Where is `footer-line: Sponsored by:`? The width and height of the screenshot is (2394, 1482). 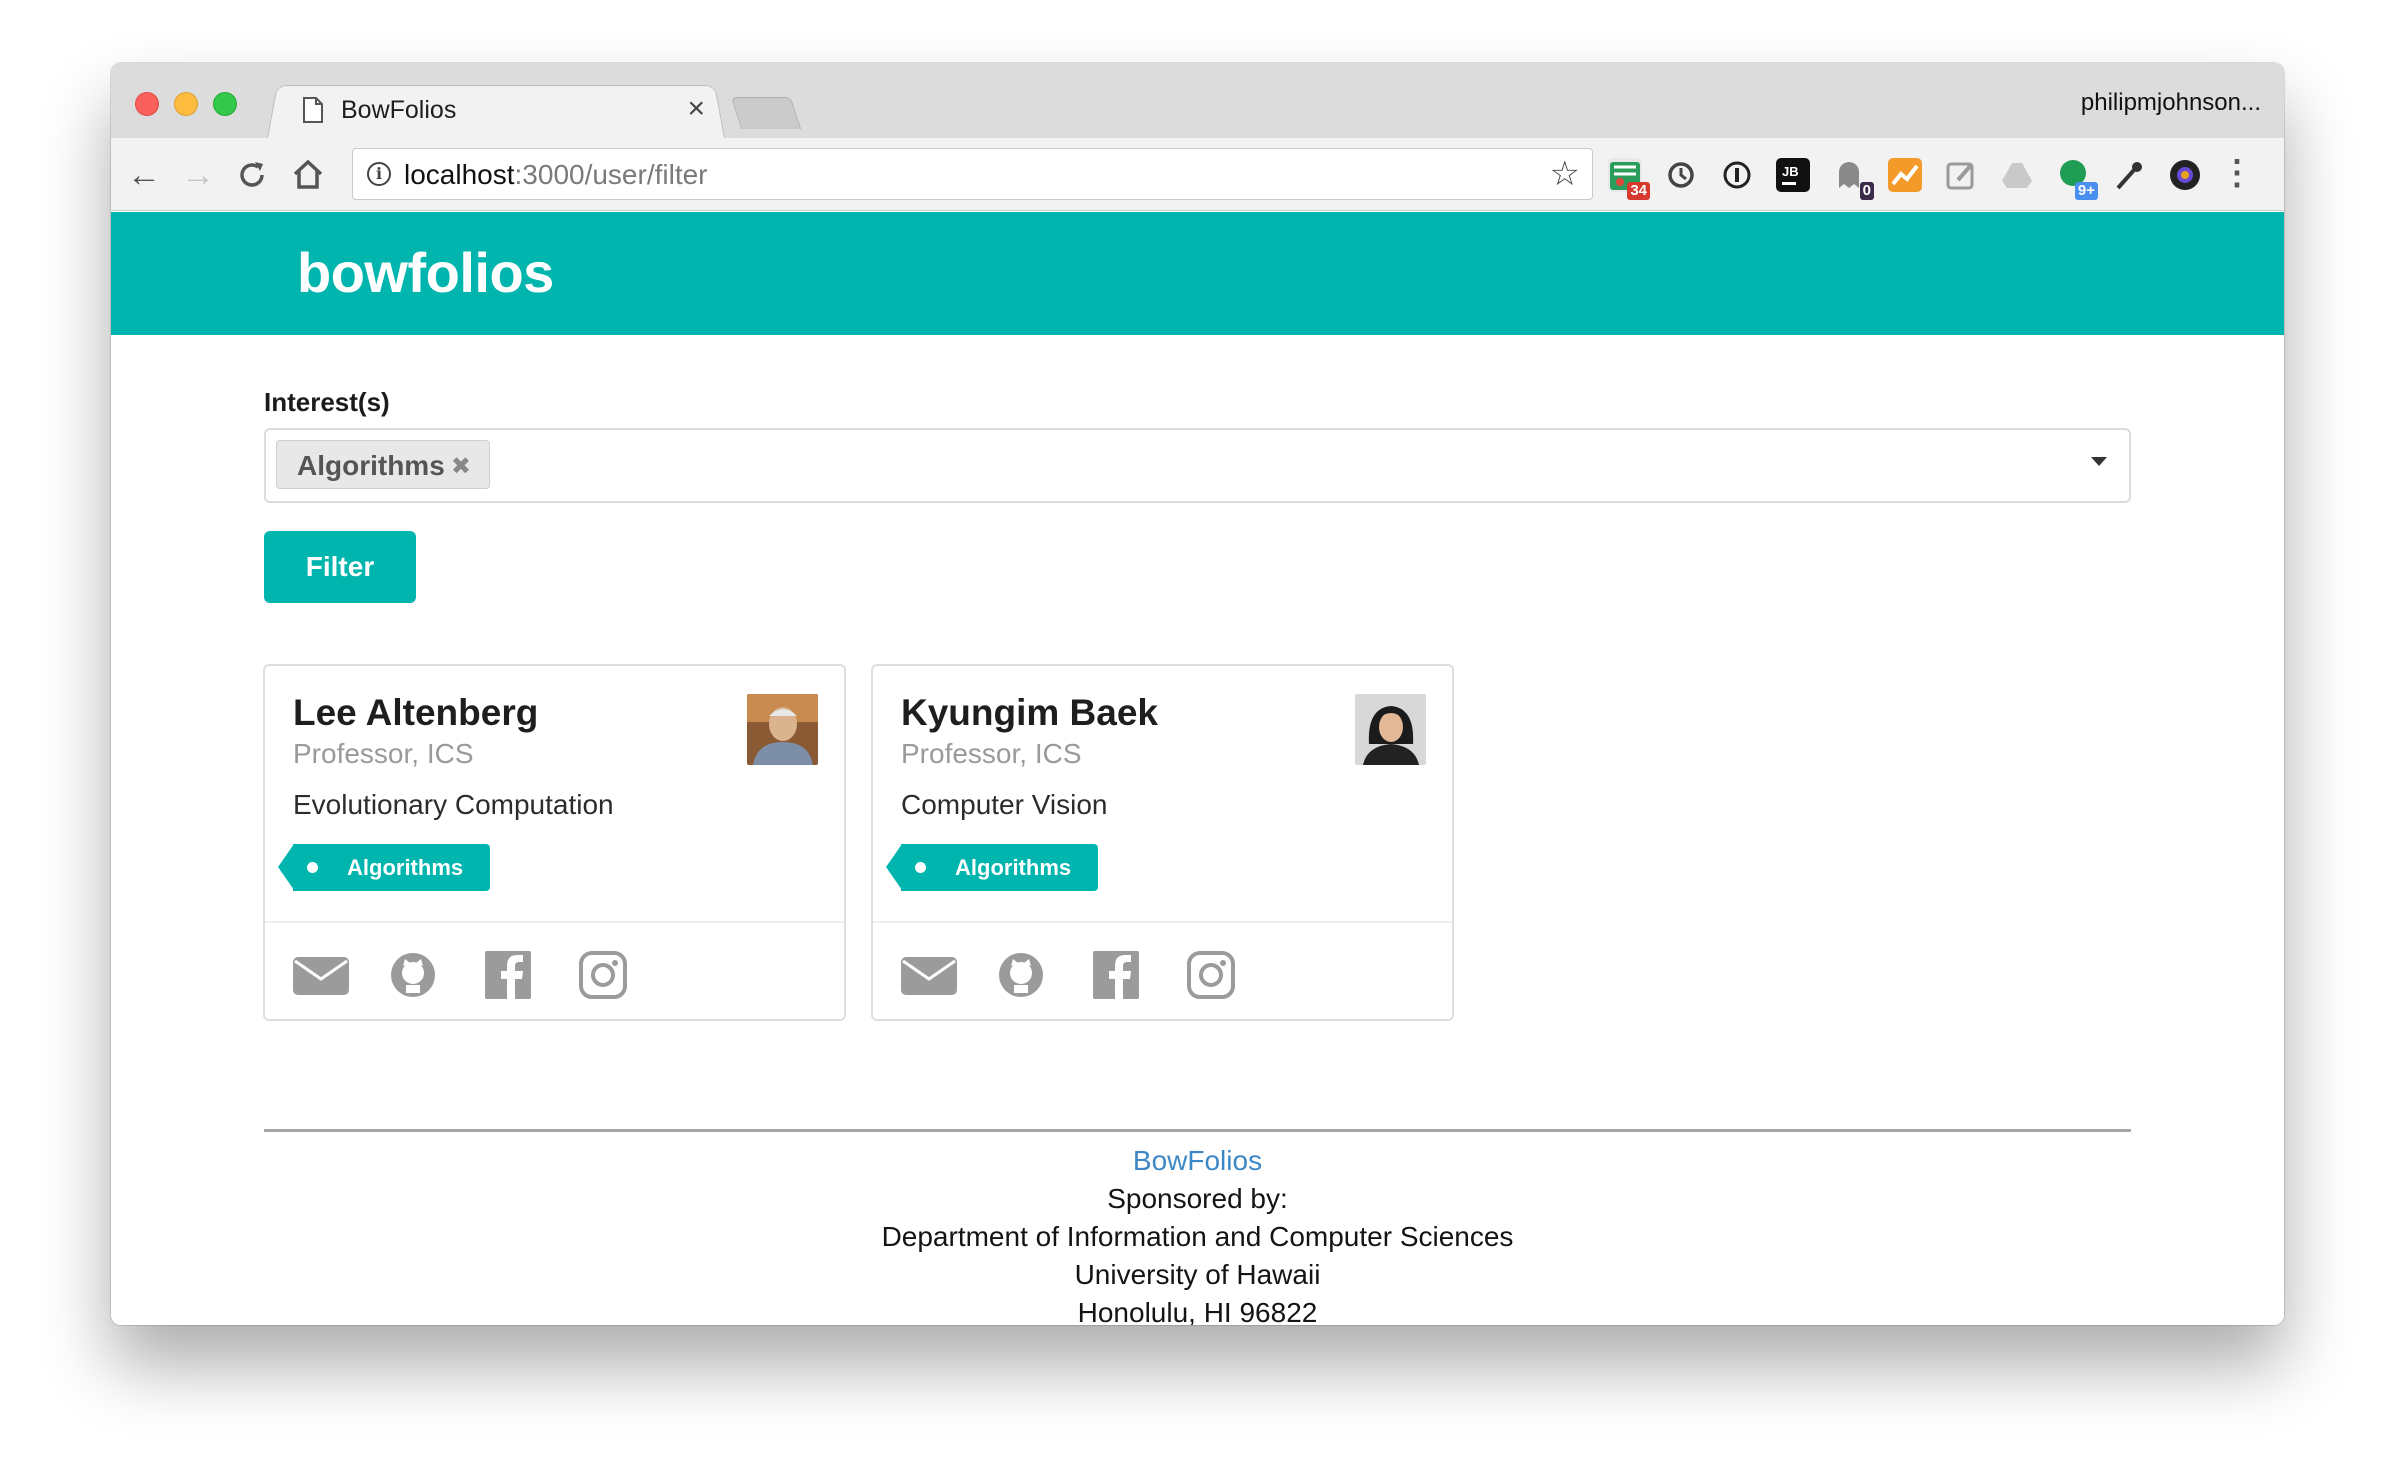 footer-line: Sponsored by: is located at coordinates (1197, 1198).